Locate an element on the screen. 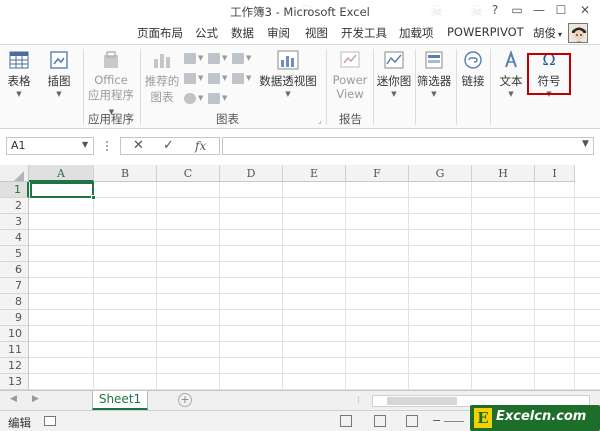 This screenshot has width=600, height=431. active-cell-a1 is located at coordinates (62, 190).